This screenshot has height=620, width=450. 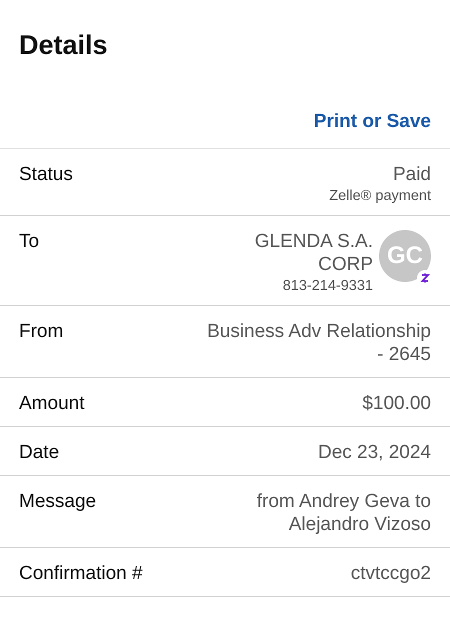 I want to click on field-subtext: Zelle® payment, so click(x=380, y=196).